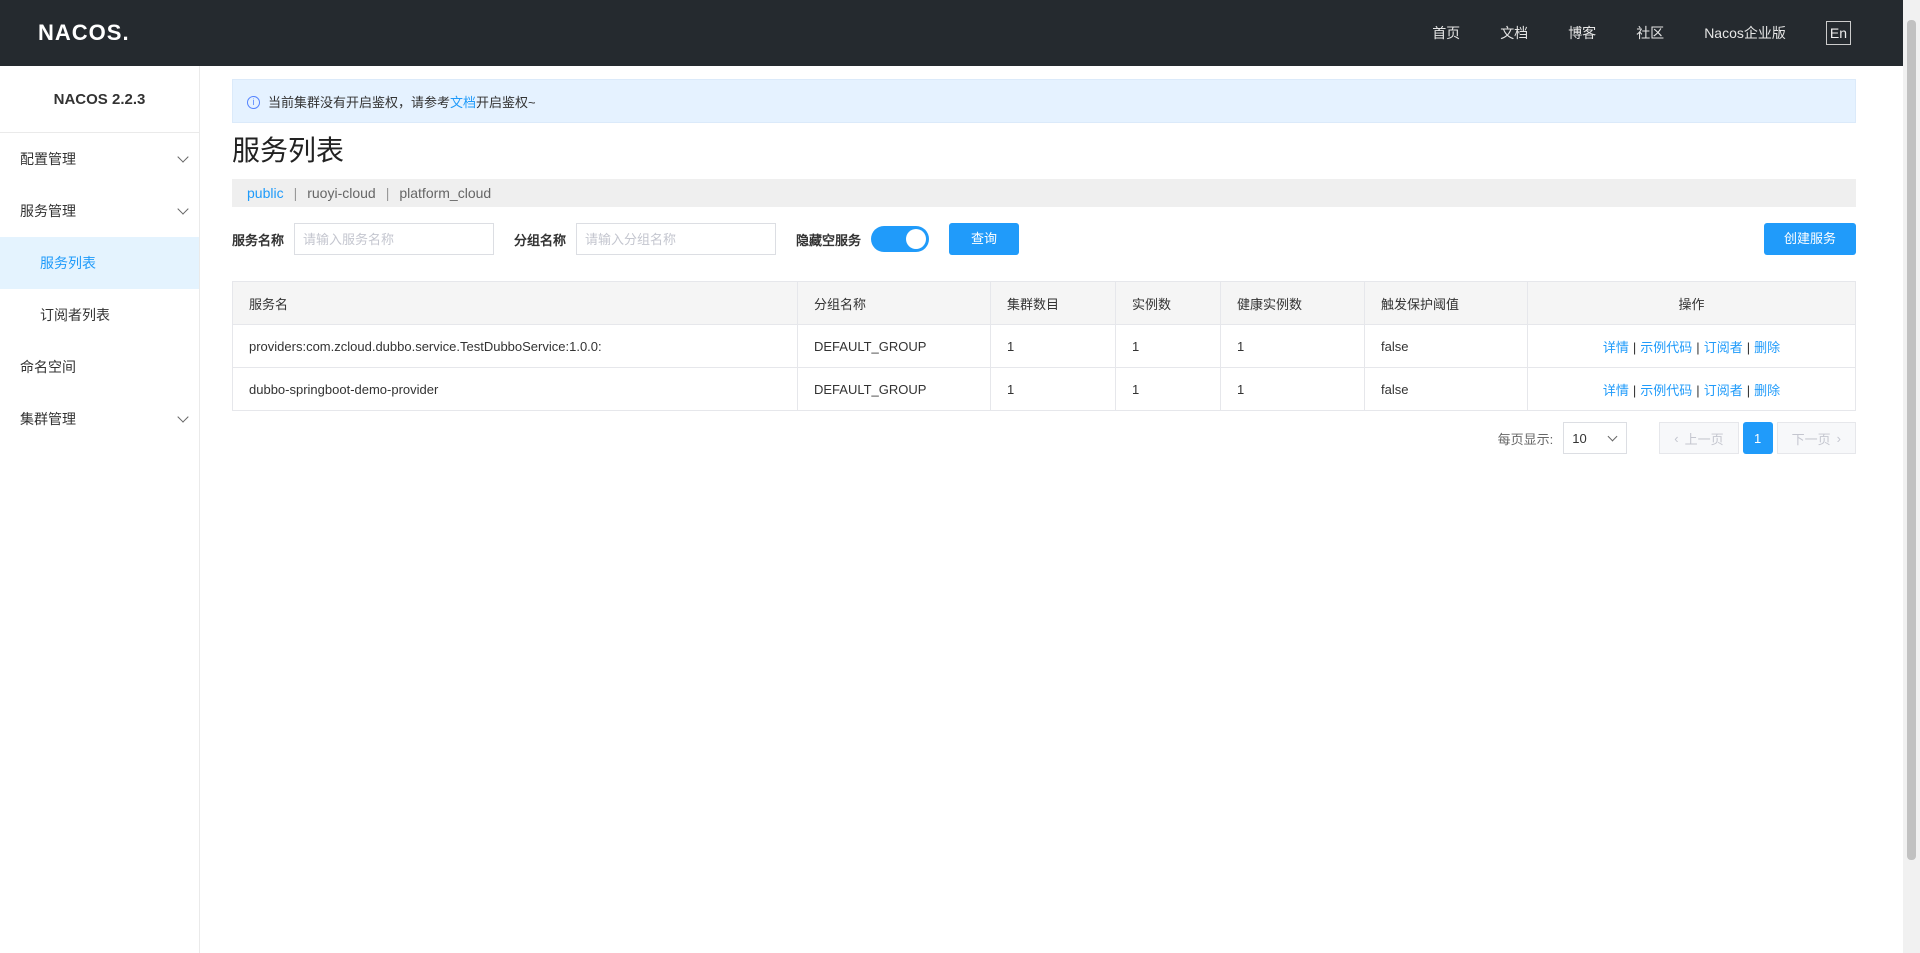 The image size is (1920, 953). Describe the element at coordinates (1838, 33) in the screenshot. I see `language-switch-button: En` at that location.